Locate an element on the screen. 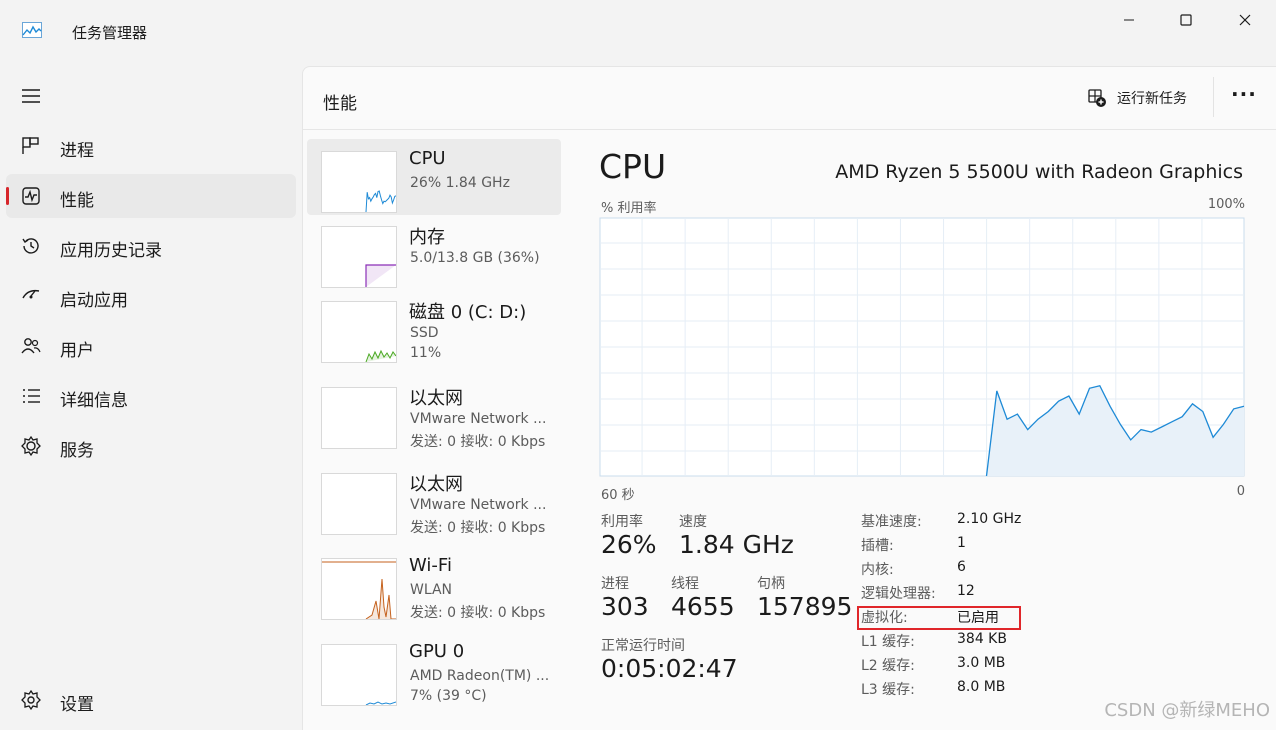 This screenshot has height=730, width=1276. nav-item-details: 详细信息 is located at coordinates (151, 396).